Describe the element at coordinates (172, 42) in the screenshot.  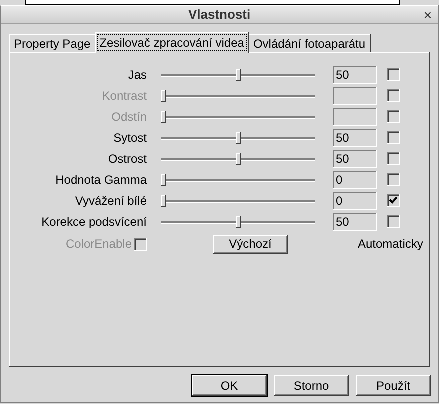
I see `tab: Zesilovač zpracování videa` at that location.